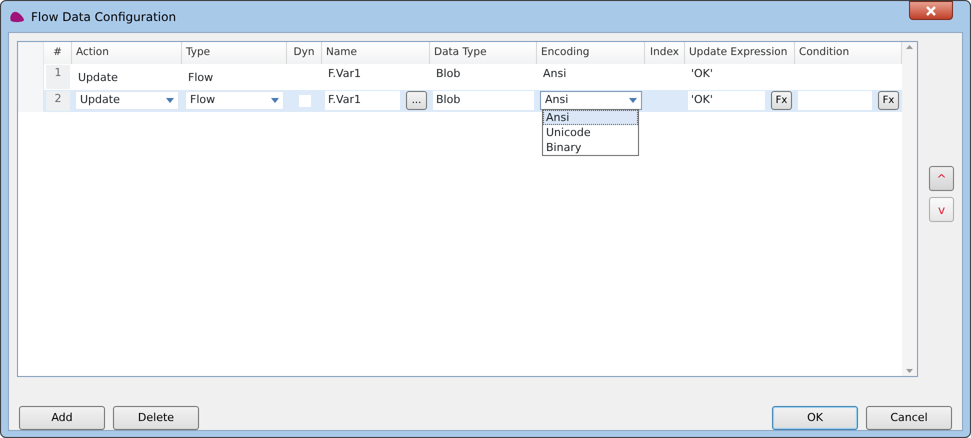 This screenshot has height=438, width=971. Describe the element at coordinates (103, 17) in the screenshot. I see `window-title: Flow Data Configuration` at that location.